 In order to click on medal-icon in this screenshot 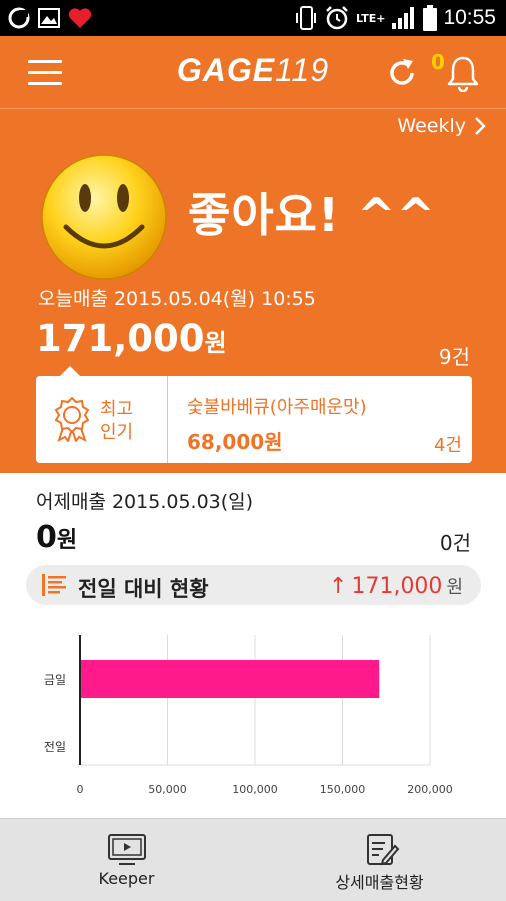, I will do `click(72, 419)`.